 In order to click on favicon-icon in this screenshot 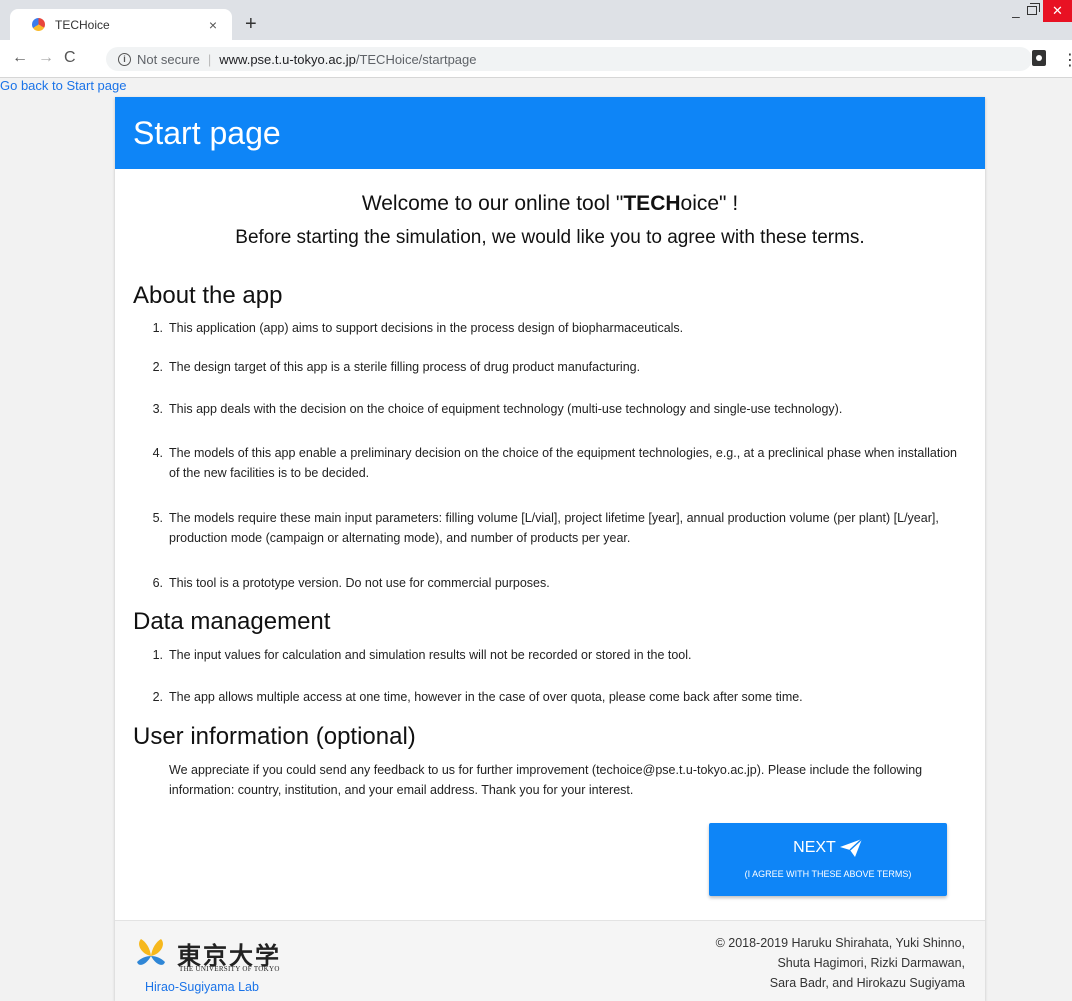, I will do `click(38, 24)`.